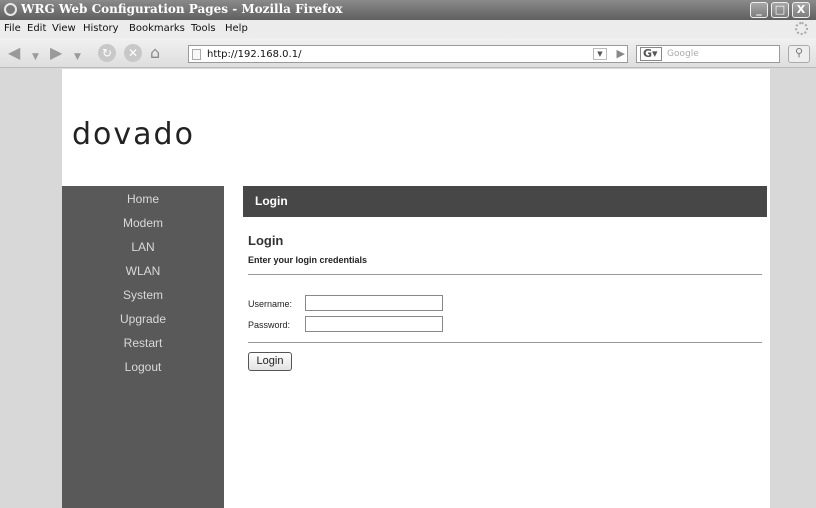 The width and height of the screenshot is (816, 508). What do you see at coordinates (56, 53) in the screenshot?
I see `forward-arrow-icon: ▶` at bounding box center [56, 53].